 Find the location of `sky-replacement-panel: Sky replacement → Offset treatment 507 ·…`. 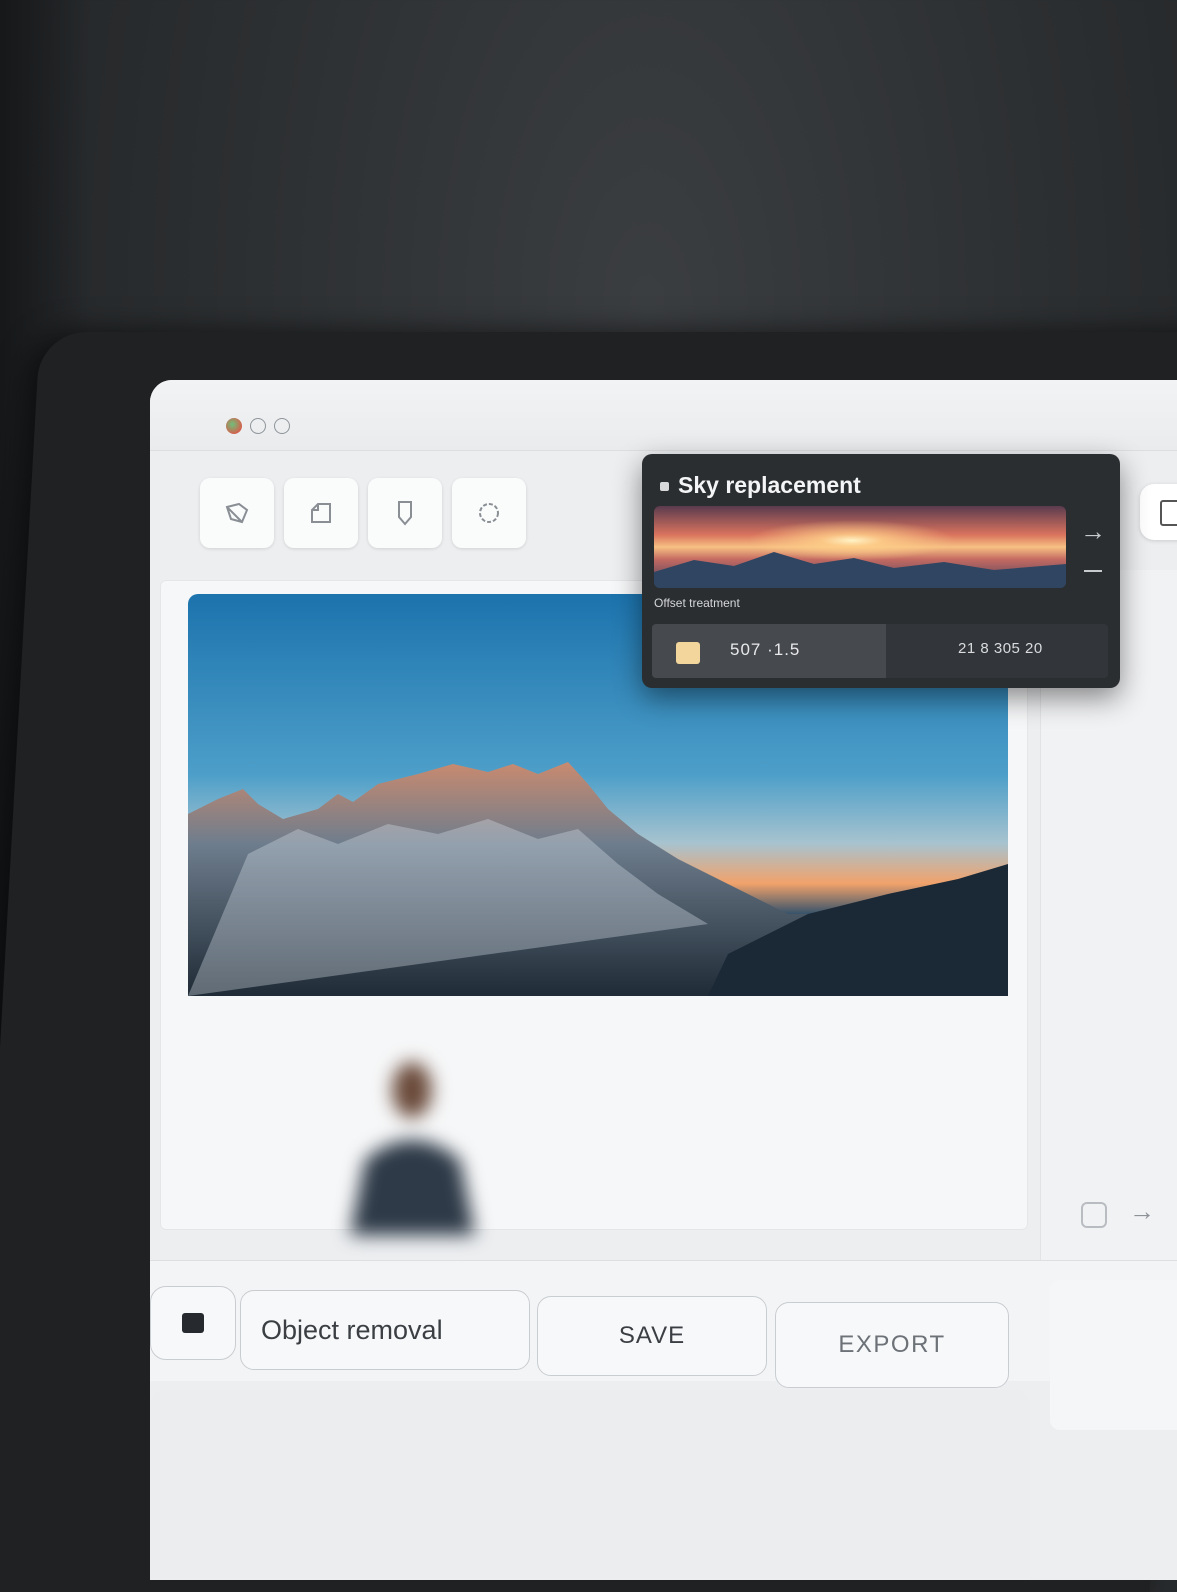

sky-replacement-panel: Sky replacement → Offset treatment 507 ·… is located at coordinates (881, 571).